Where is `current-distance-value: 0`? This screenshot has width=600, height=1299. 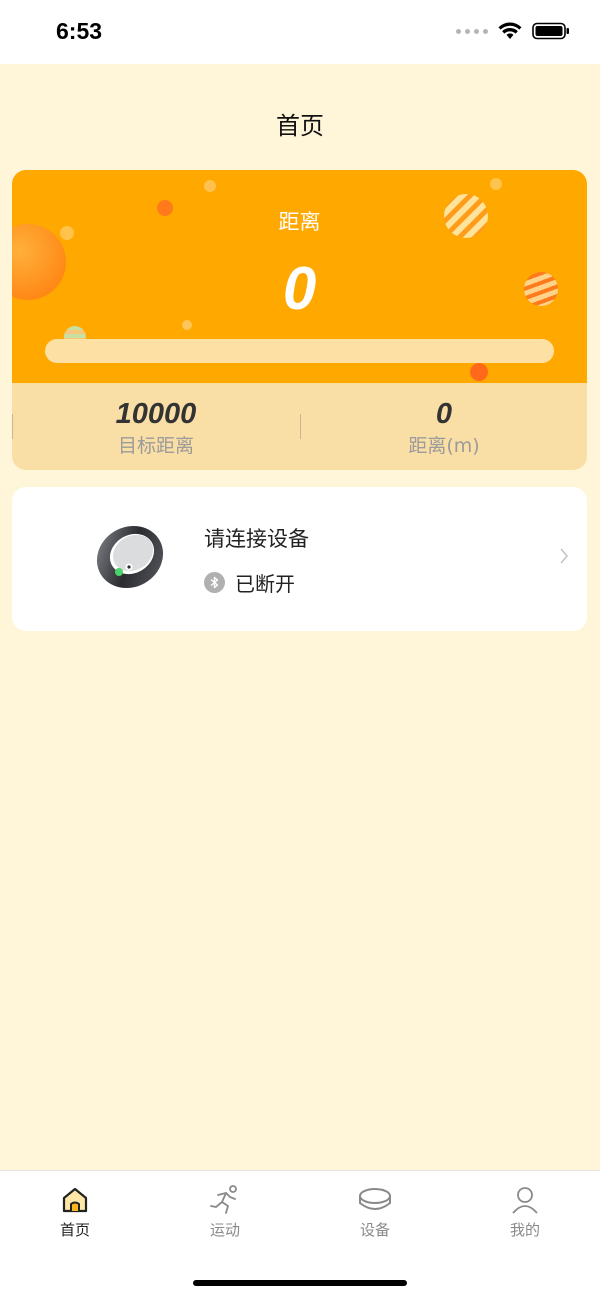
current-distance-value: 0 is located at coordinates (444, 414).